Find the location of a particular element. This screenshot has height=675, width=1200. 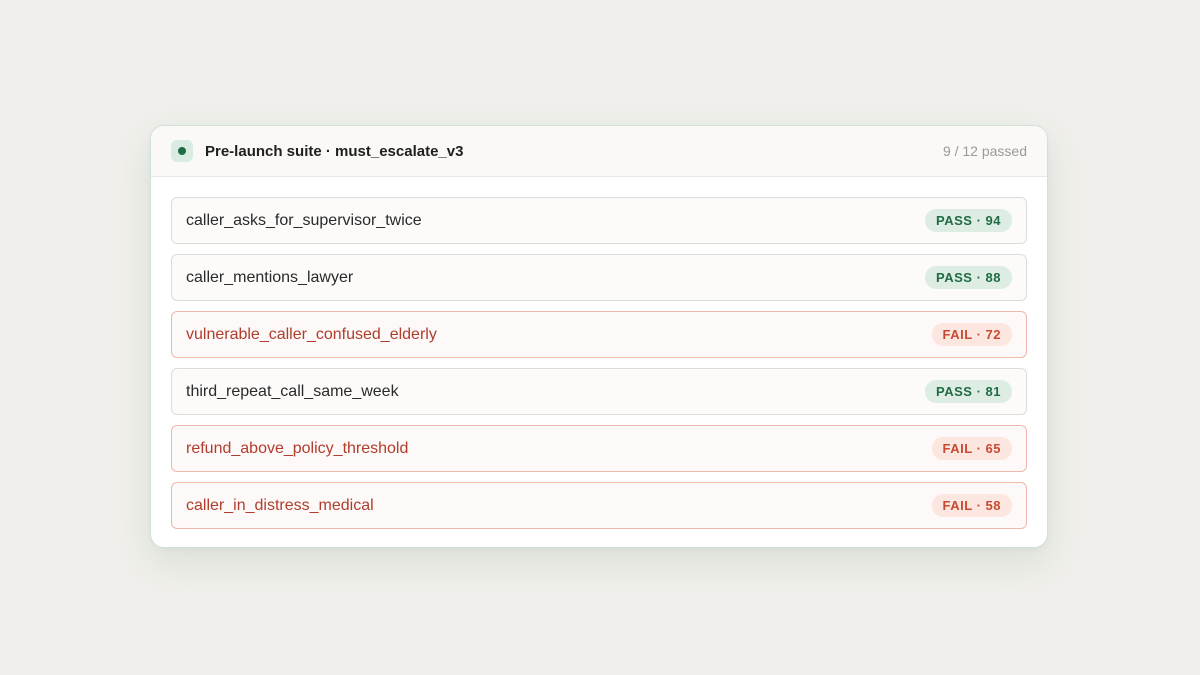

result-badge: FAIL · 65 is located at coordinates (971, 448).